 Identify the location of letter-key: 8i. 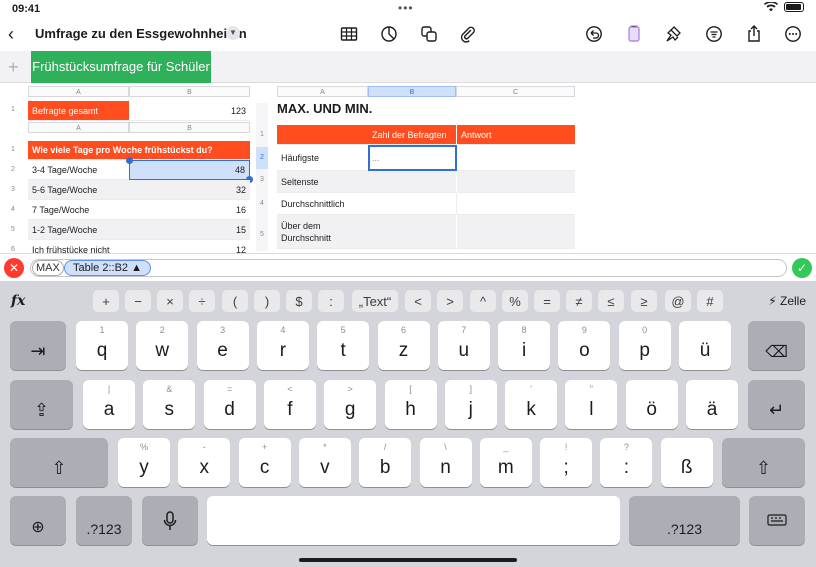
(524, 345).